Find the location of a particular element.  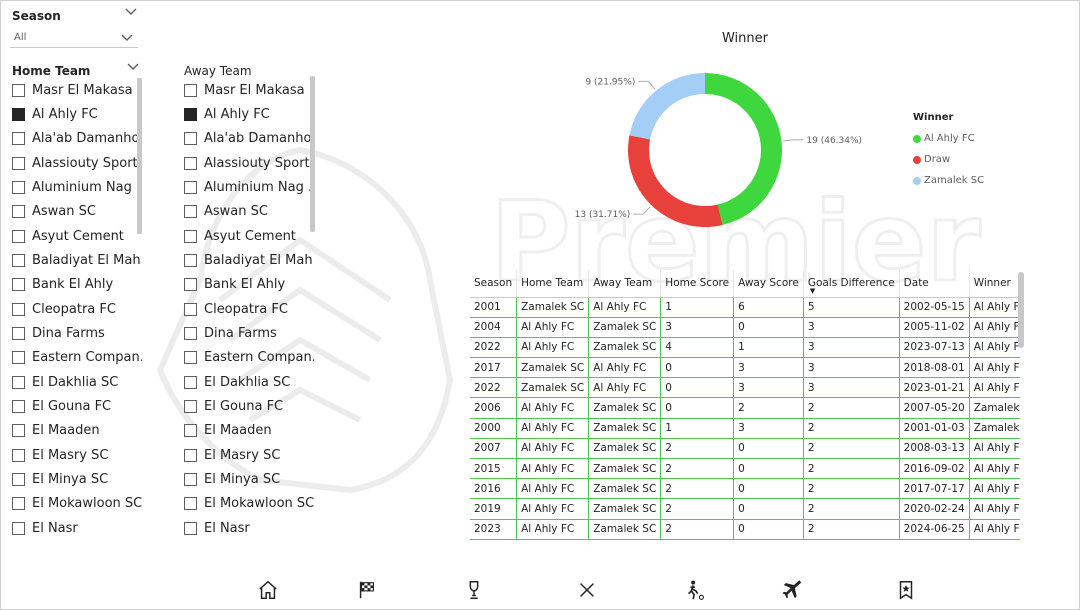

nav-bookmark-button is located at coordinates (906, 590).